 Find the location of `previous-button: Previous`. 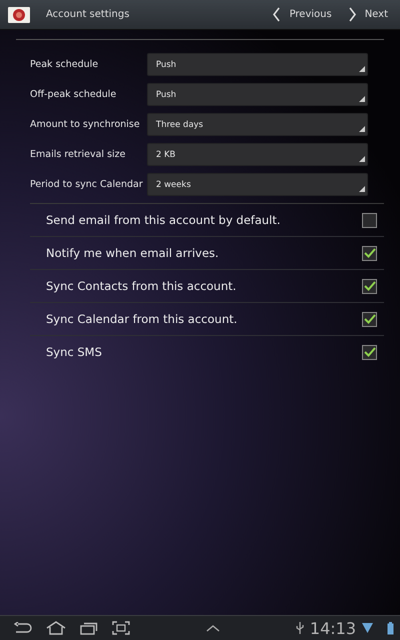

previous-button: Previous is located at coordinates (302, 14).